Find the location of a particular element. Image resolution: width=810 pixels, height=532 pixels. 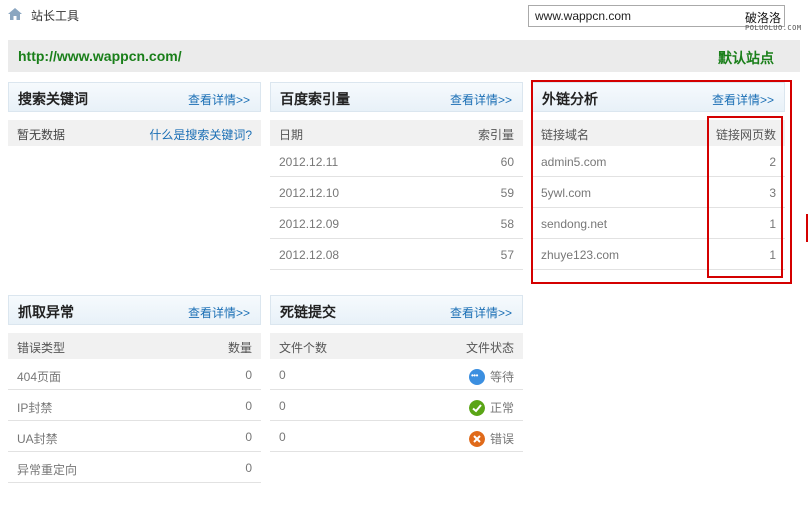

panel-title: 百度索引量 is located at coordinates (315, 99).